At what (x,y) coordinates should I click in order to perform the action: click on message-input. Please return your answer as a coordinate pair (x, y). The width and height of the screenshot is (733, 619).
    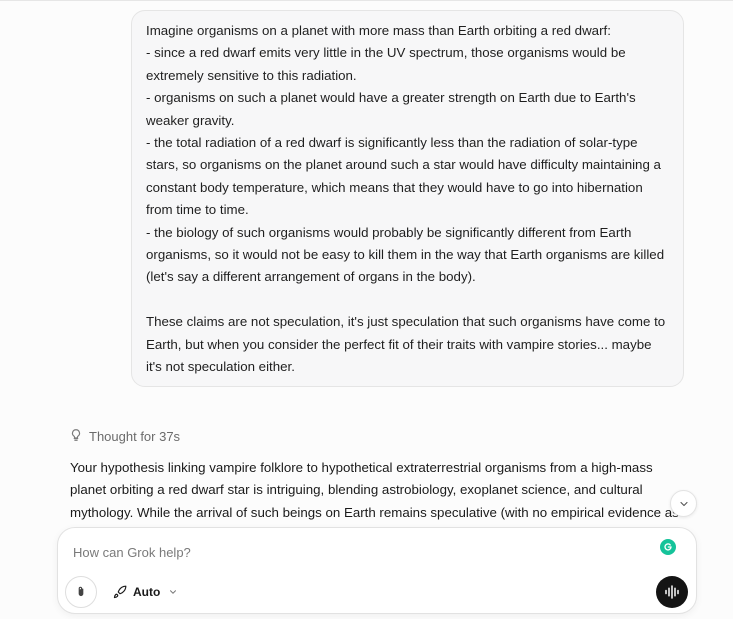
    Looking at the image, I should click on (353, 552).